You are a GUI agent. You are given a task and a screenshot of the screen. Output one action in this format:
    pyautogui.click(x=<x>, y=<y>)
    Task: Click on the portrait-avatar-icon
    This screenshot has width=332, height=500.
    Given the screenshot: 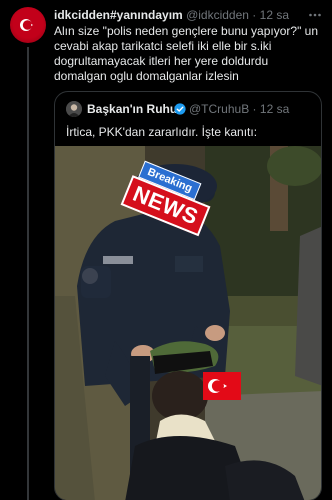 What is the action you would take?
    pyautogui.click(x=74, y=109)
    